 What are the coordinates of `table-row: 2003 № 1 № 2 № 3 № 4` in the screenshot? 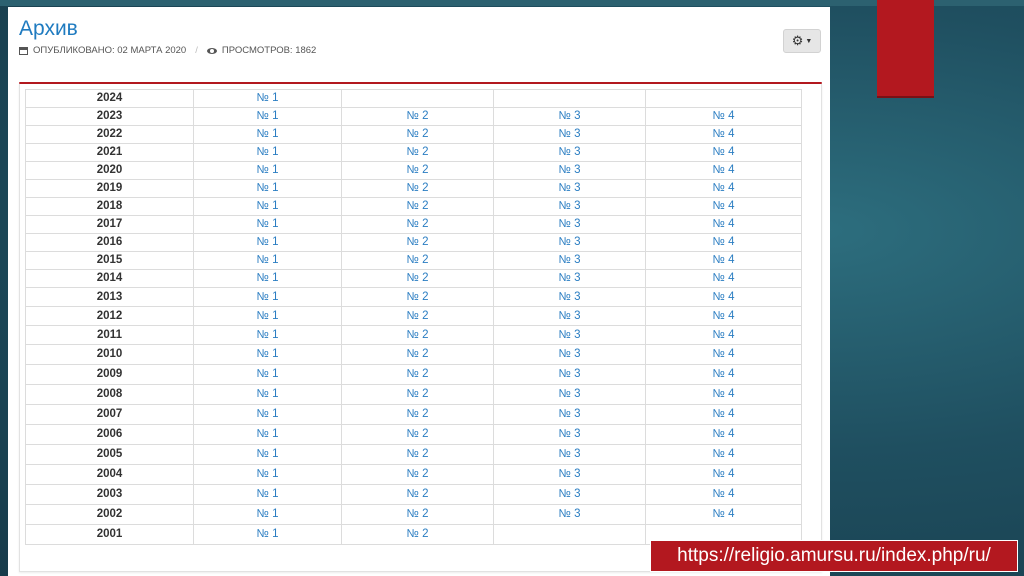 It's located at (413, 494).